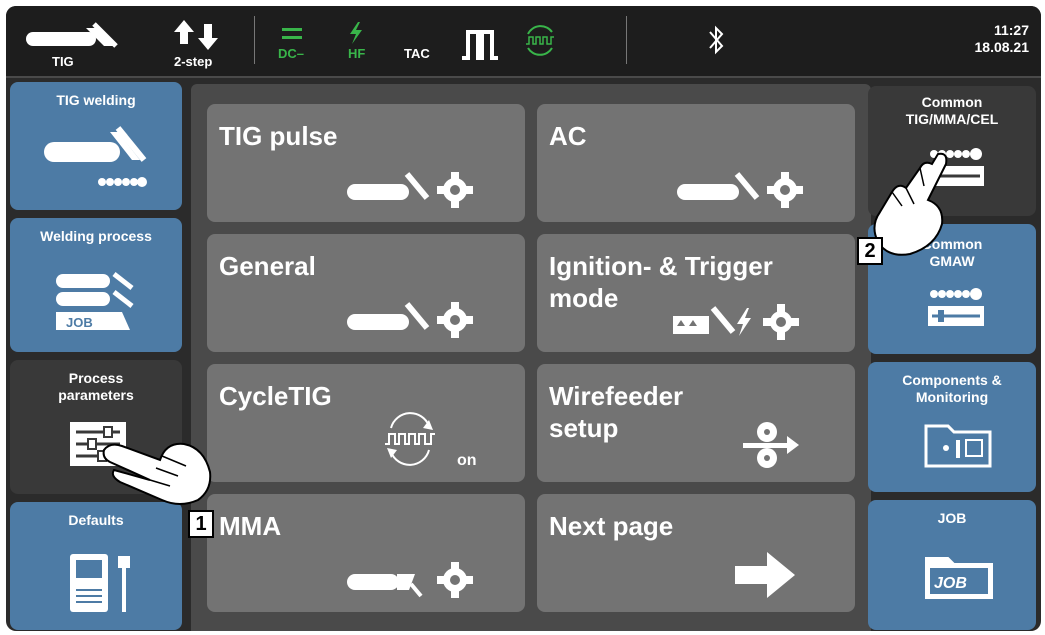 Image resolution: width=1045 pixels, height=635 pixels. I want to click on tile-label: General, so click(267, 266).